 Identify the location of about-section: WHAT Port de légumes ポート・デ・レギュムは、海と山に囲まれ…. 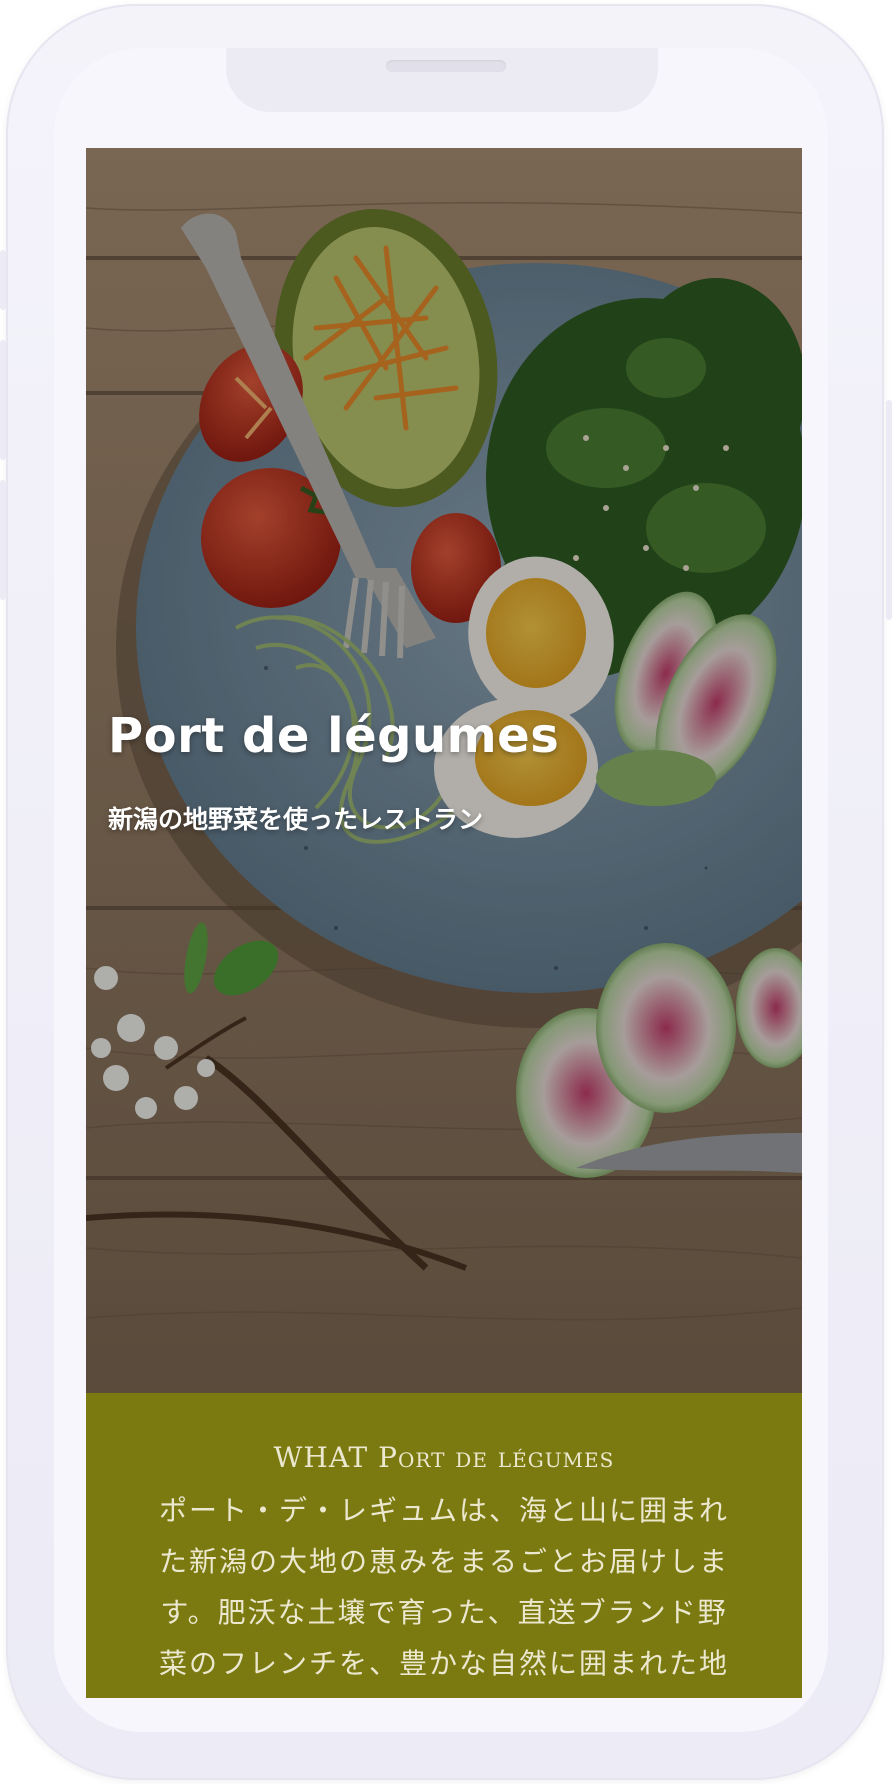
(444, 1545).